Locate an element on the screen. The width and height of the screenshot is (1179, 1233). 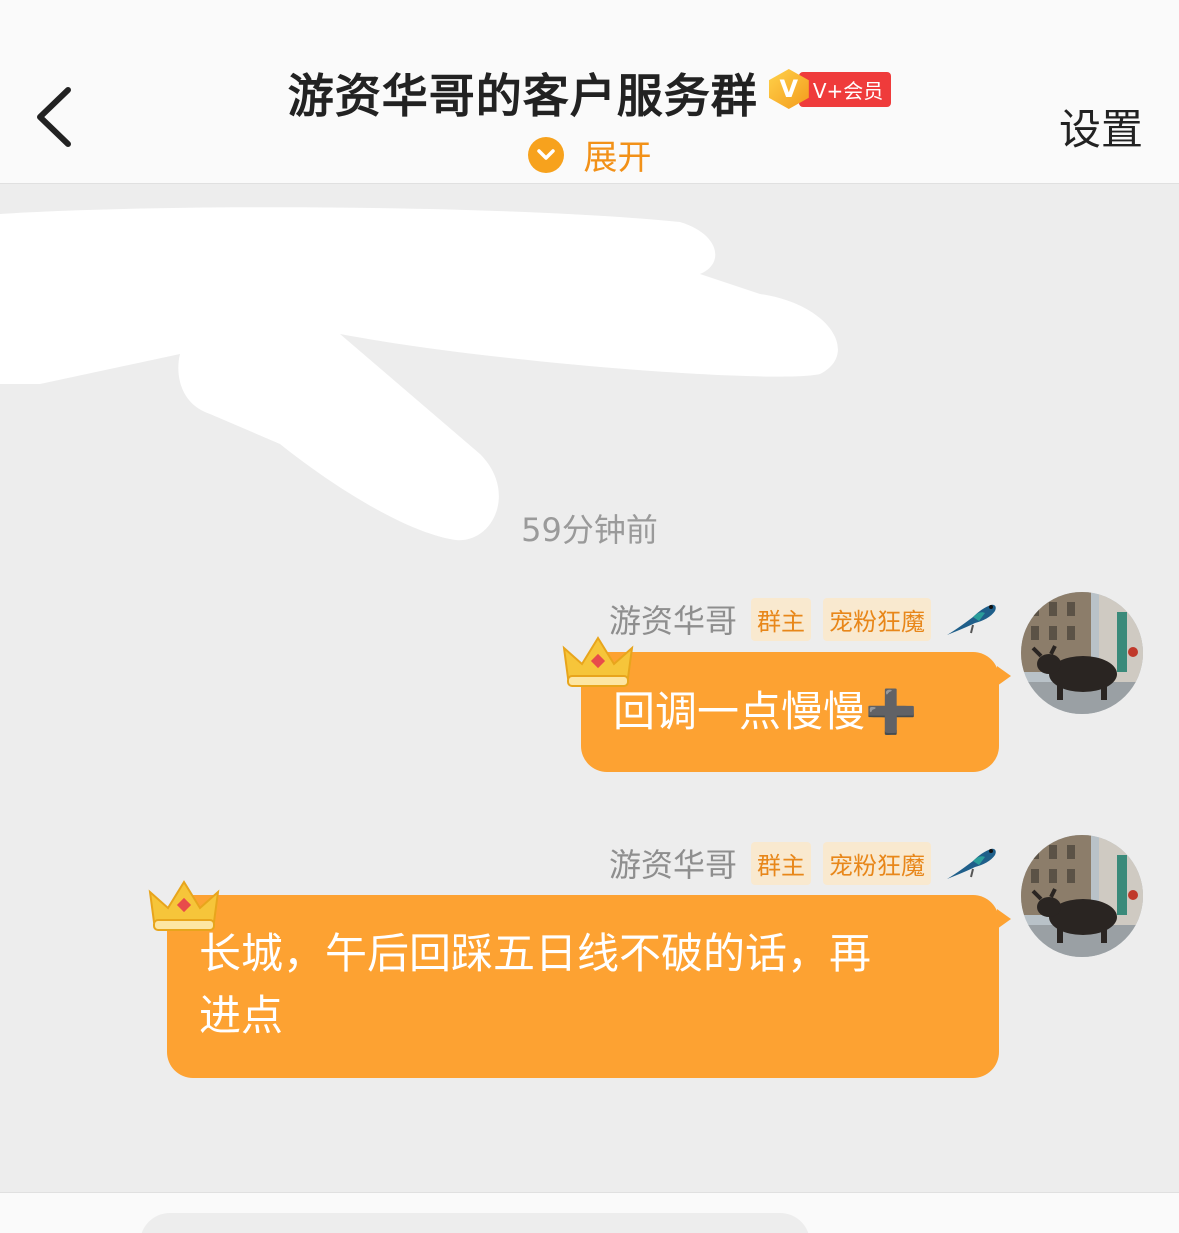
settings-button: 设置 is located at coordinates (1101, 126).